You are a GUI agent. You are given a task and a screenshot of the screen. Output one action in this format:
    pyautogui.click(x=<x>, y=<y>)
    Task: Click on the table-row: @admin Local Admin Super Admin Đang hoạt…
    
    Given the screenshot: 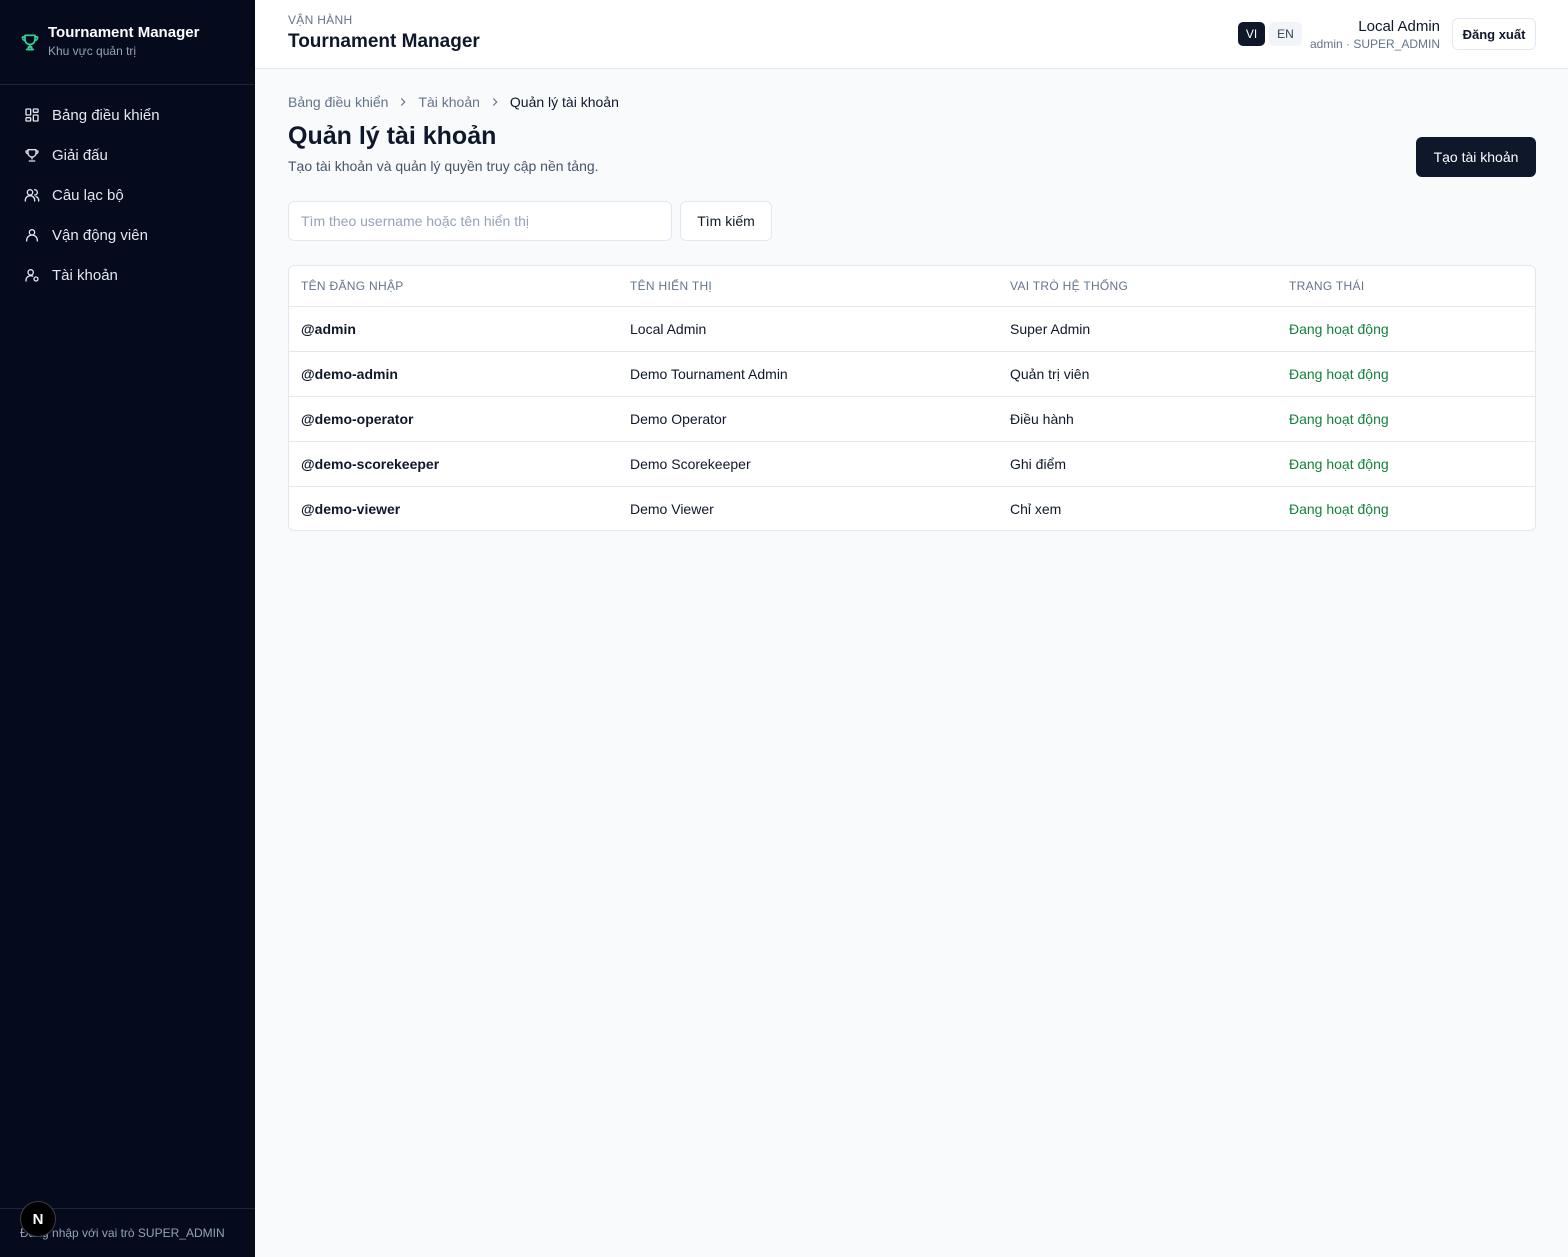 What is the action you would take?
    pyautogui.click(x=912, y=329)
    